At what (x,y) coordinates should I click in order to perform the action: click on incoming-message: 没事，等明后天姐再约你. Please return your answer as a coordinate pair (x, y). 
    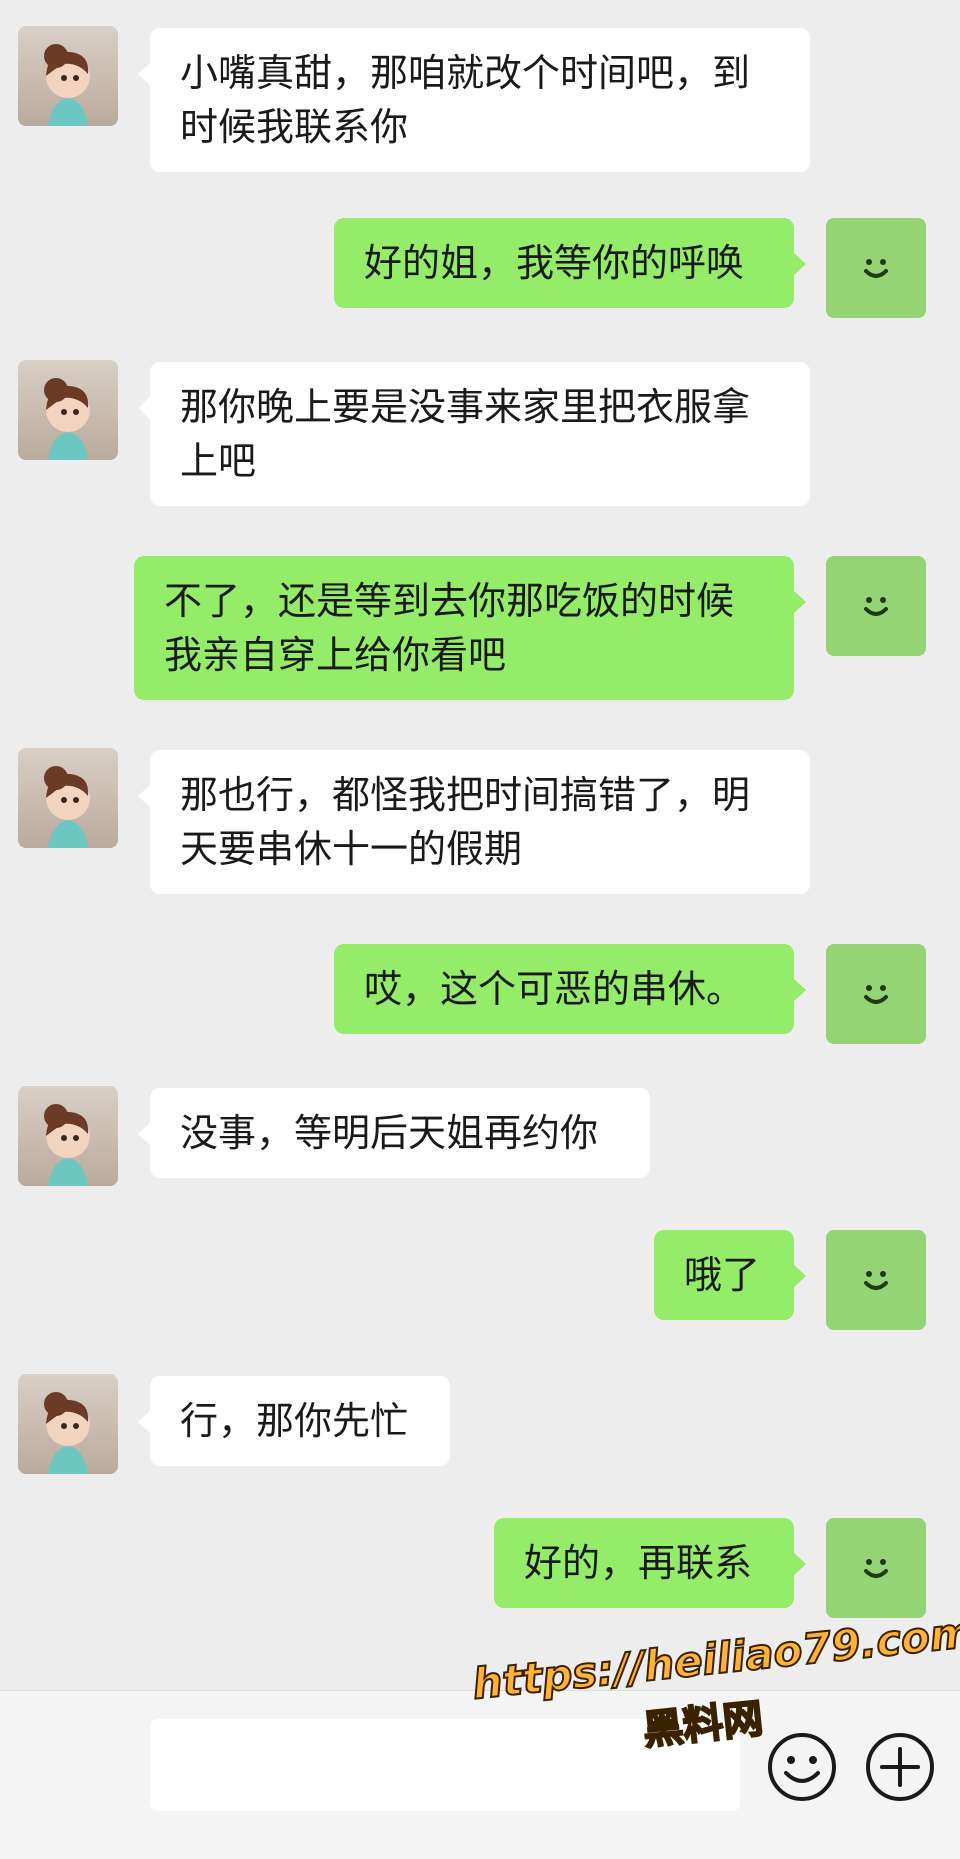
    Looking at the image, I should click on (394, 1133).